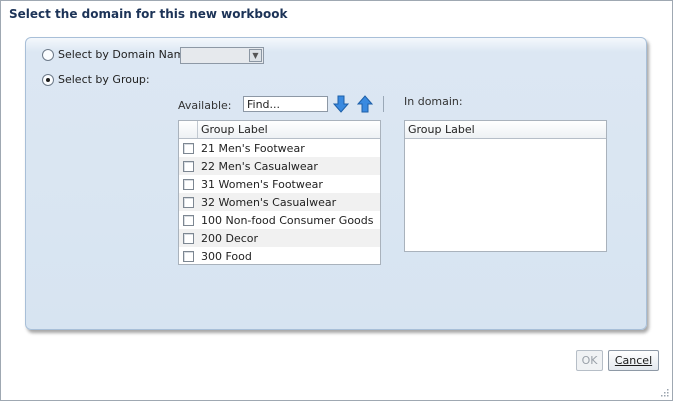 The image size is (673, 401). I want to click on select-by-group-radio, so click(48, 79).